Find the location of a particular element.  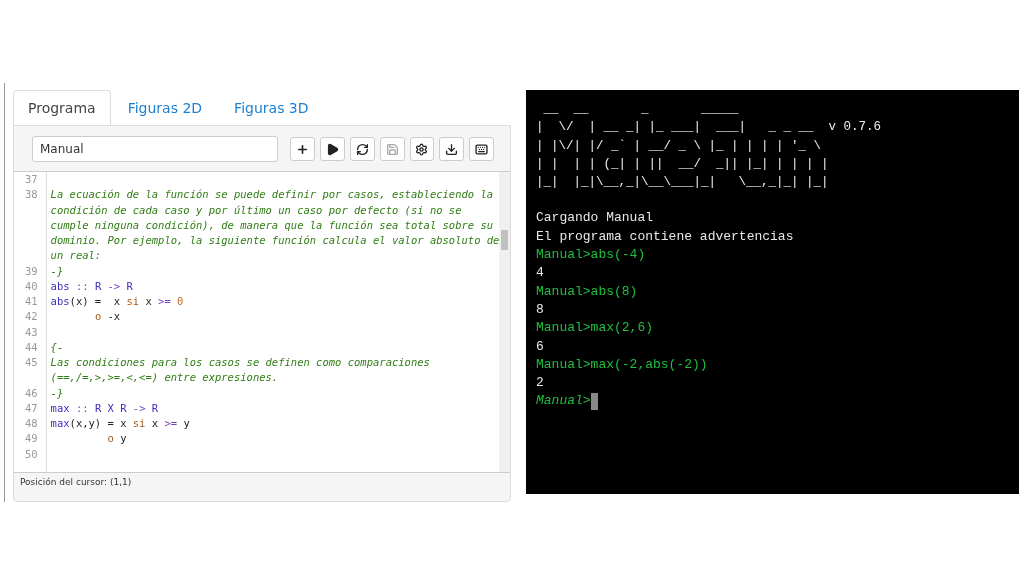

prompt-line: Manual>max(2,6) is located at coordinates (595, 328).